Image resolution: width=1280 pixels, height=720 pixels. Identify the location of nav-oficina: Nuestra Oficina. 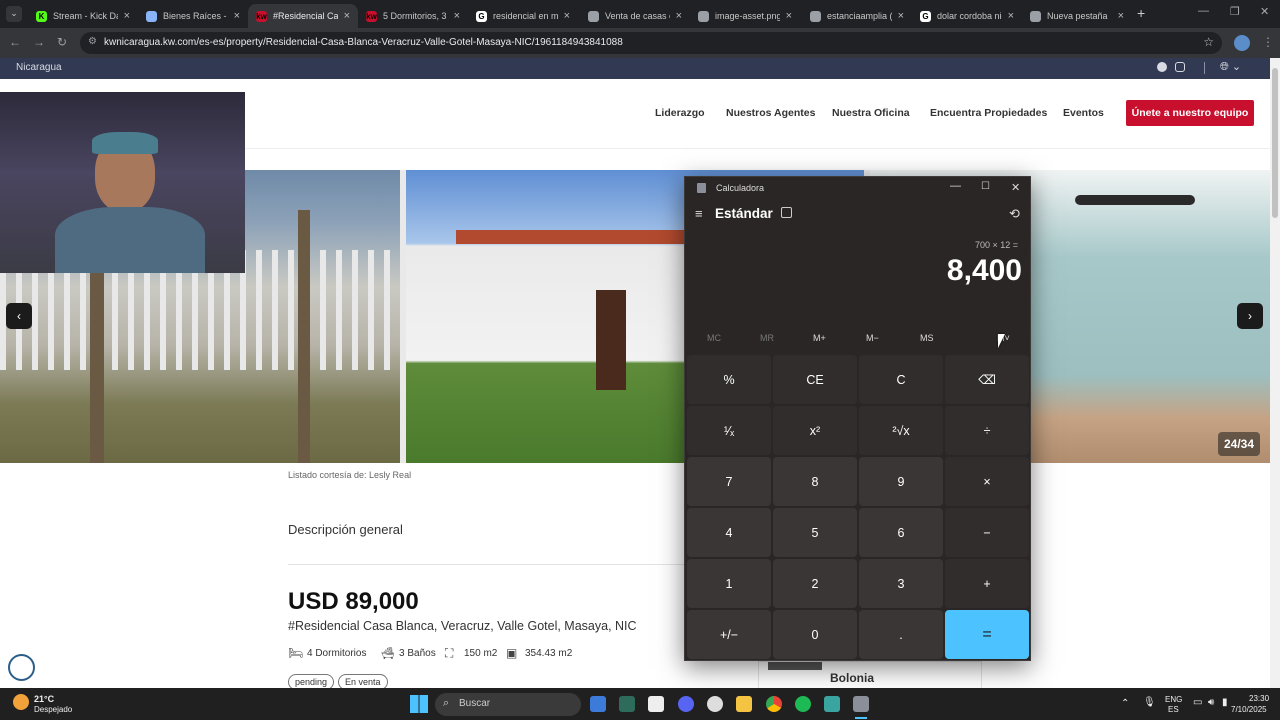
(871, 113).